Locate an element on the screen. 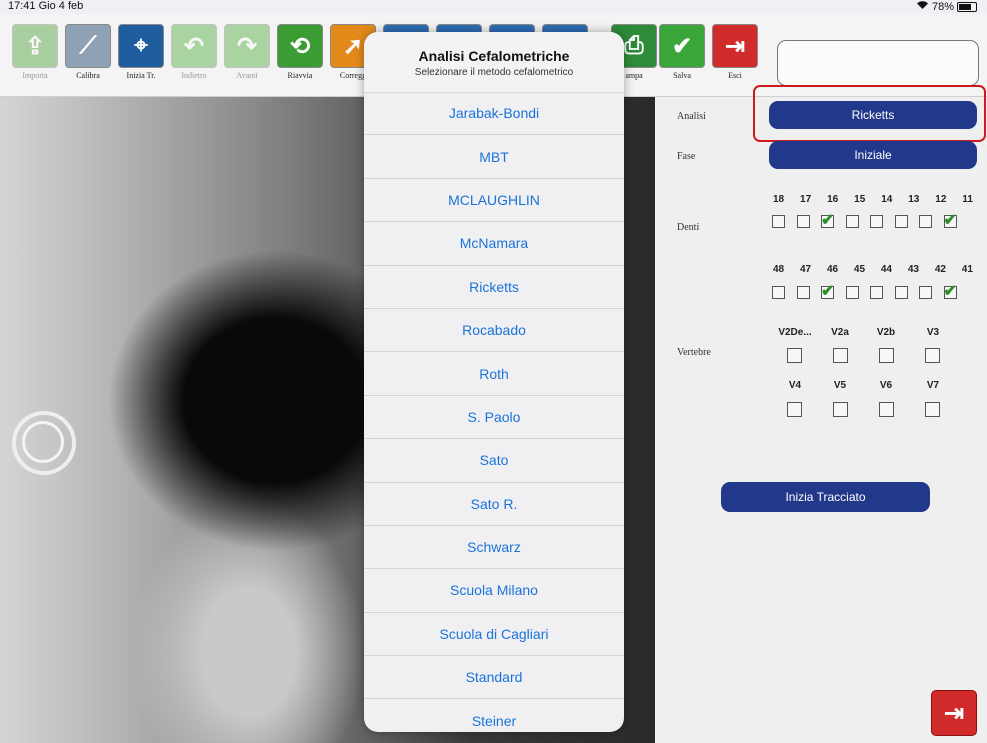 The image size is (987, 743). restart-button: ⟲ Riavvia is located at coordinates (300, 52).